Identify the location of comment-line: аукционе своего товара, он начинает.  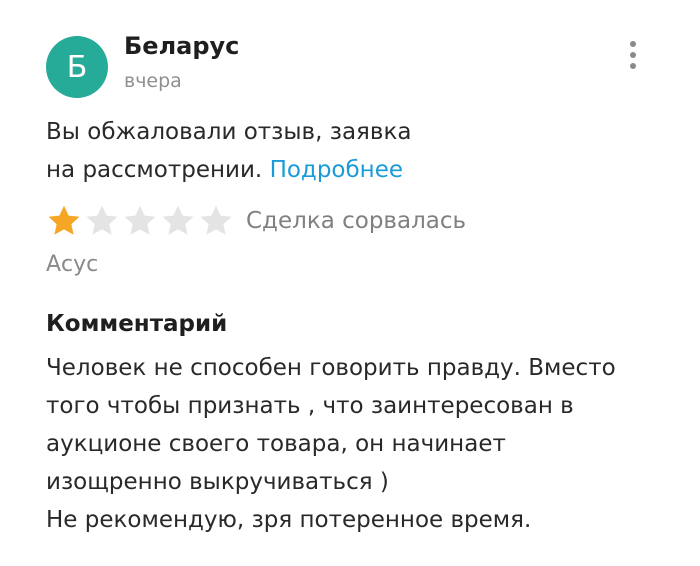
(276, 444).